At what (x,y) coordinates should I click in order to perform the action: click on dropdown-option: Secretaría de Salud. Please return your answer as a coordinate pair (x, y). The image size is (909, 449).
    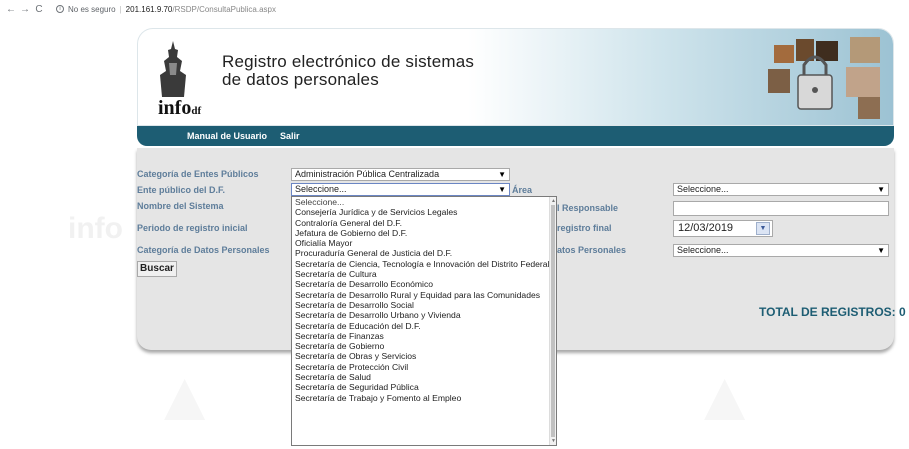
    Looking at the image, I should click on (421, 377).